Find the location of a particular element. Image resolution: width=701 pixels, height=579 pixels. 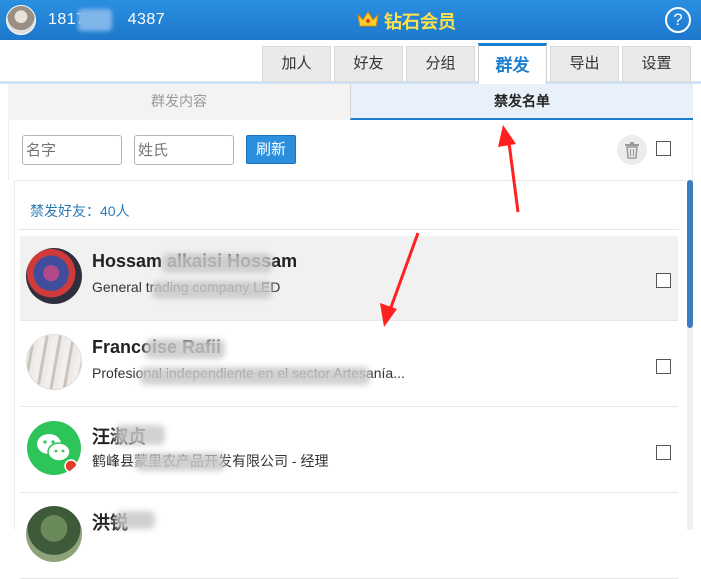

annotation-arrows is located at coordinates (450, 226).